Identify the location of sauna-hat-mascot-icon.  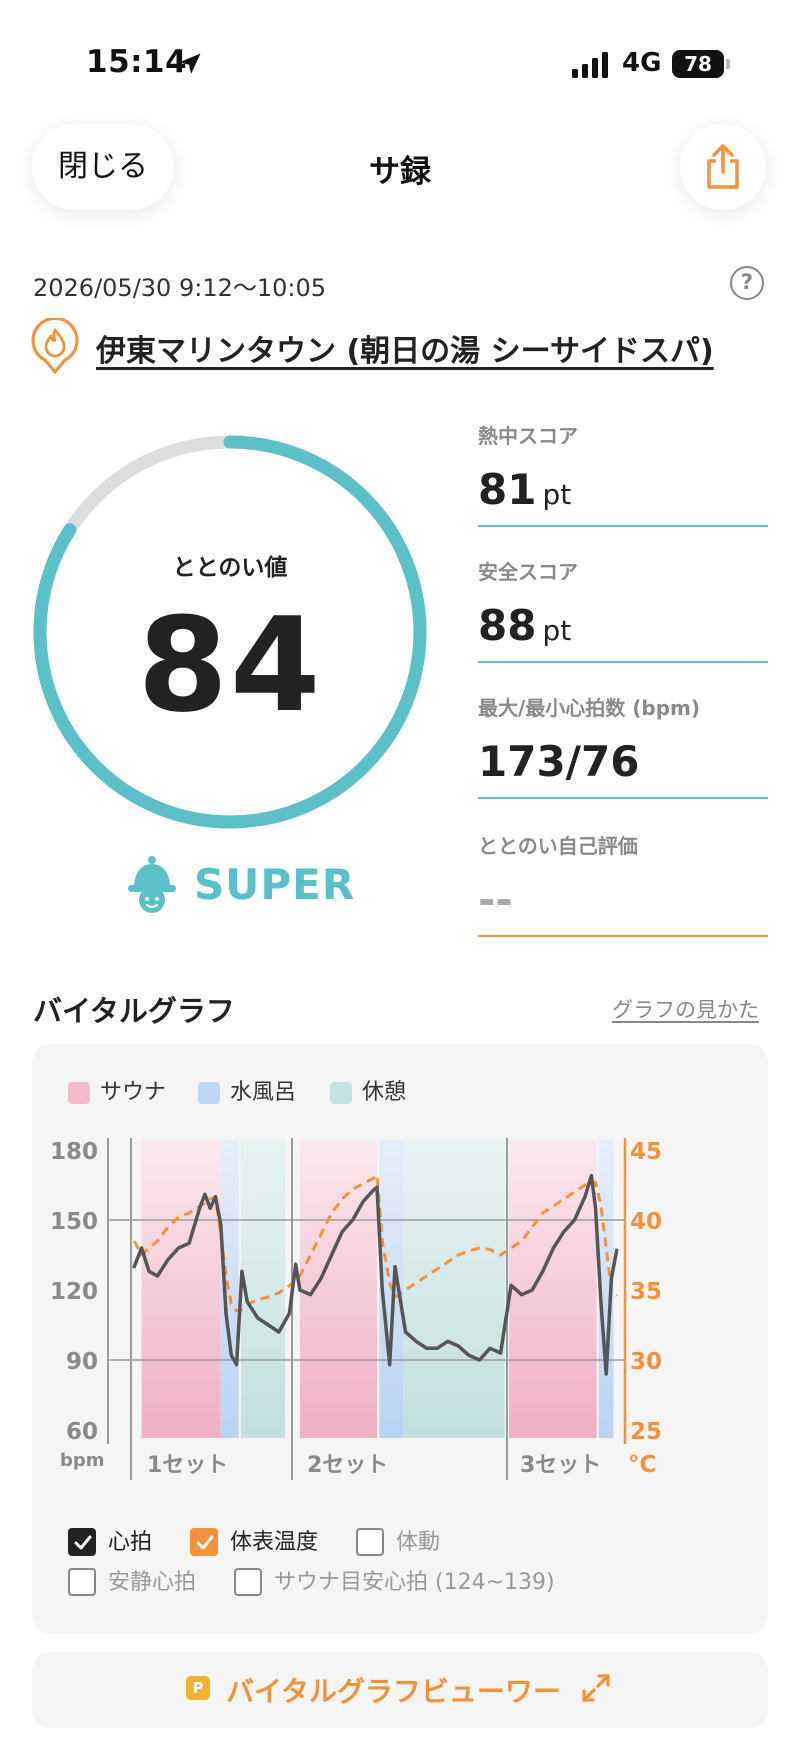
(152, 884).